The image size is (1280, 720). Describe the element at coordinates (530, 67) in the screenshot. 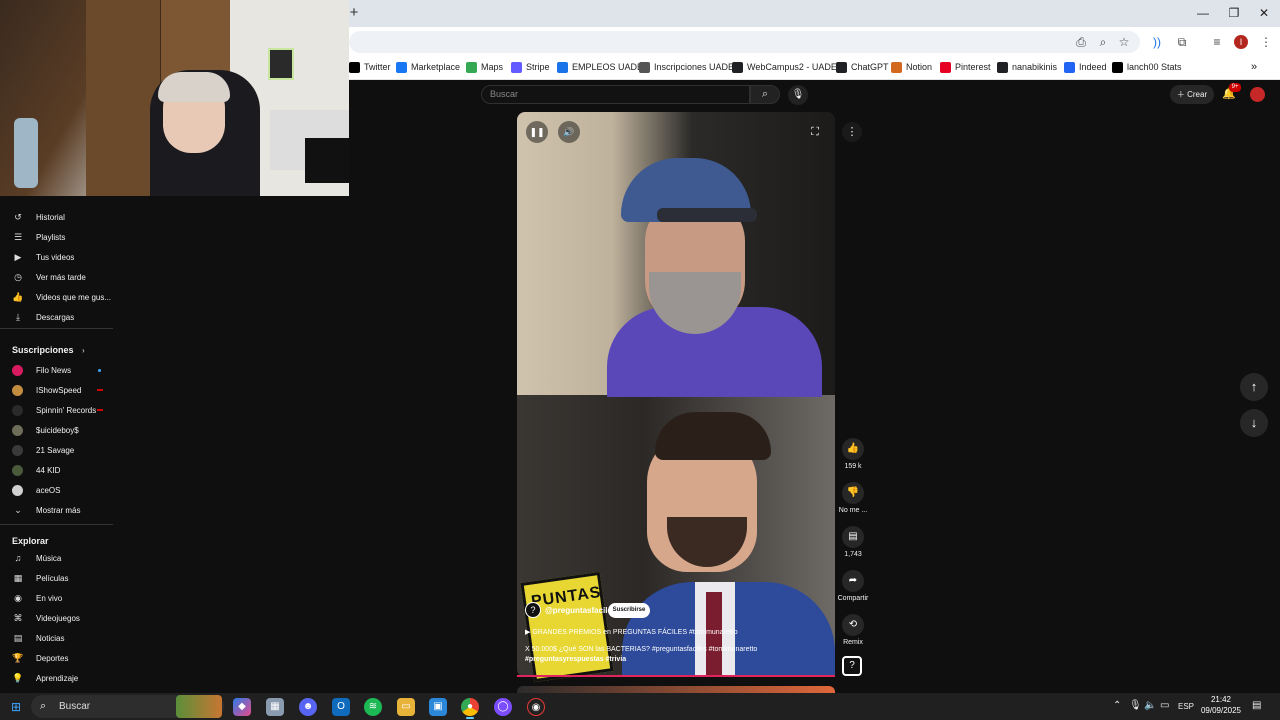

I see `bookmark-stripe: Stripe` at that location.